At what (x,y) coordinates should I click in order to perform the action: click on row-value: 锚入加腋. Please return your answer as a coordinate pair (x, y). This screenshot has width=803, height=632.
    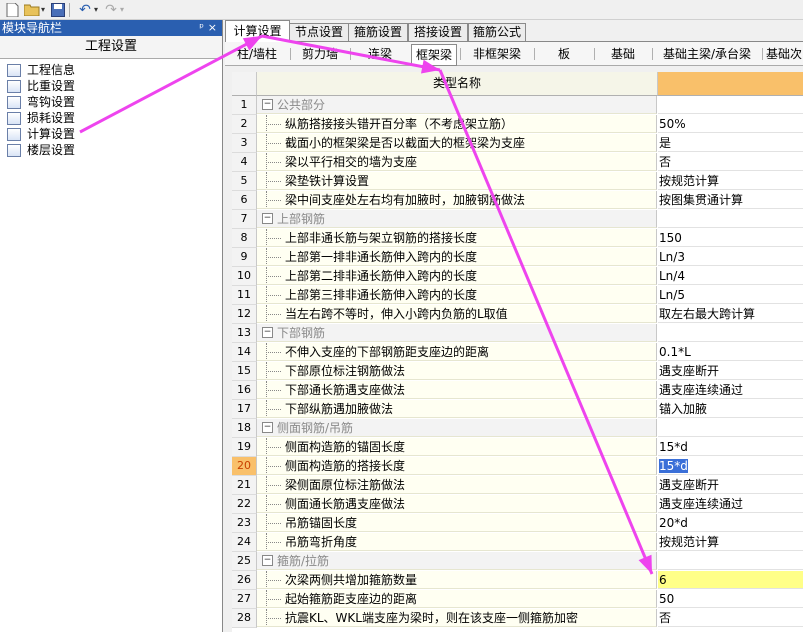
    Looking at the image, I should click on (730, 409).